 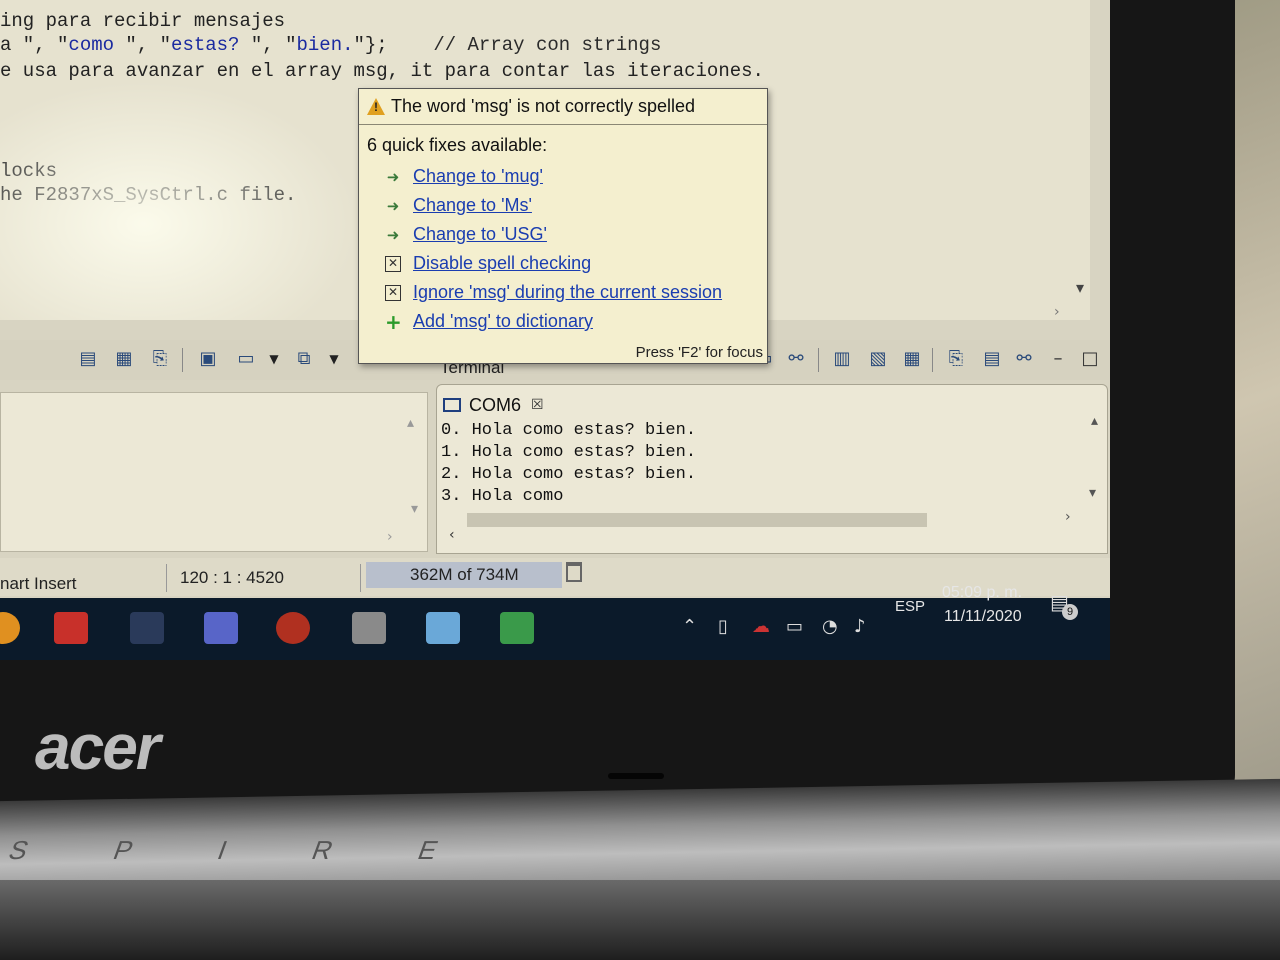 What do you see at coordinates (543, 106) in the screenshot?
I see `popup-title: The word 'msg' is not correctly spelled` at bounding box center [543, 106].